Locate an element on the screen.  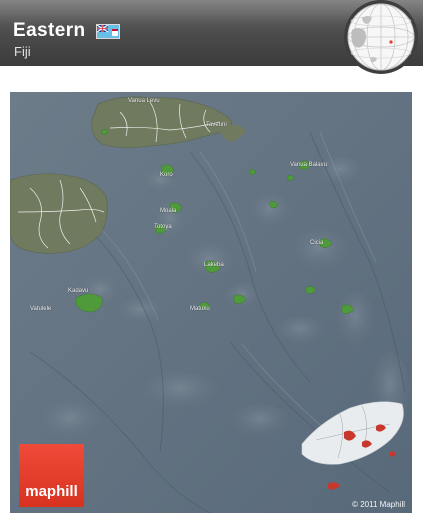
maphill-logo: maphill is located at coordinates (51, 475).